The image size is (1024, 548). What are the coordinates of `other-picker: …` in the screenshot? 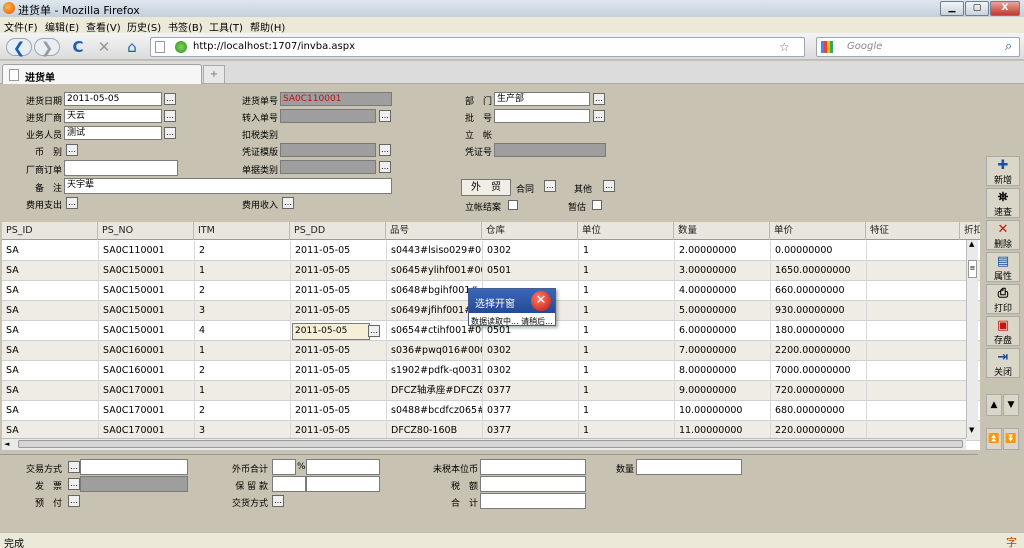 It's located at (609, 186).